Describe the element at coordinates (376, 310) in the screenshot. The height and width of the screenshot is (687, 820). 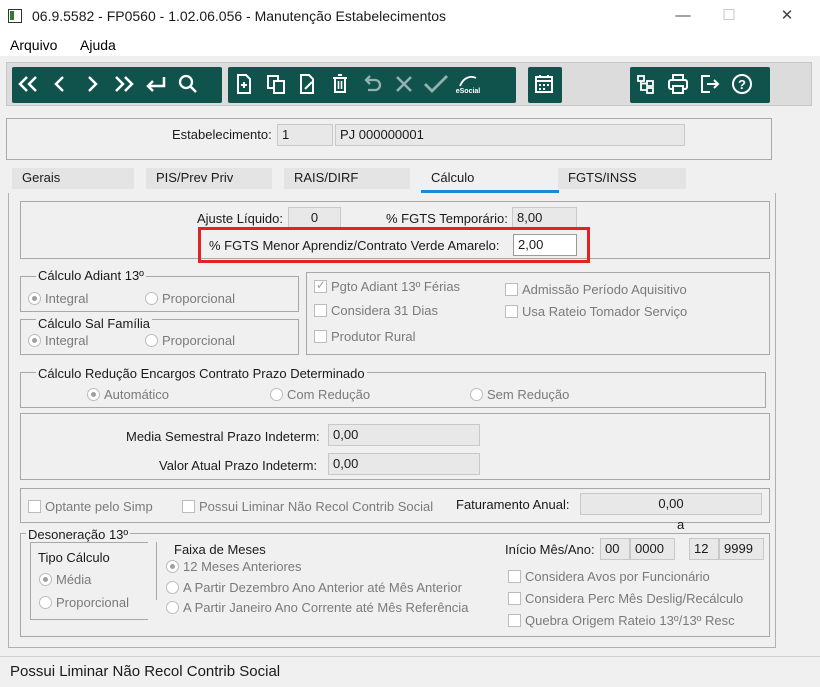
I see `considera-31-checkbox: Considera 31 Dias` at that location.